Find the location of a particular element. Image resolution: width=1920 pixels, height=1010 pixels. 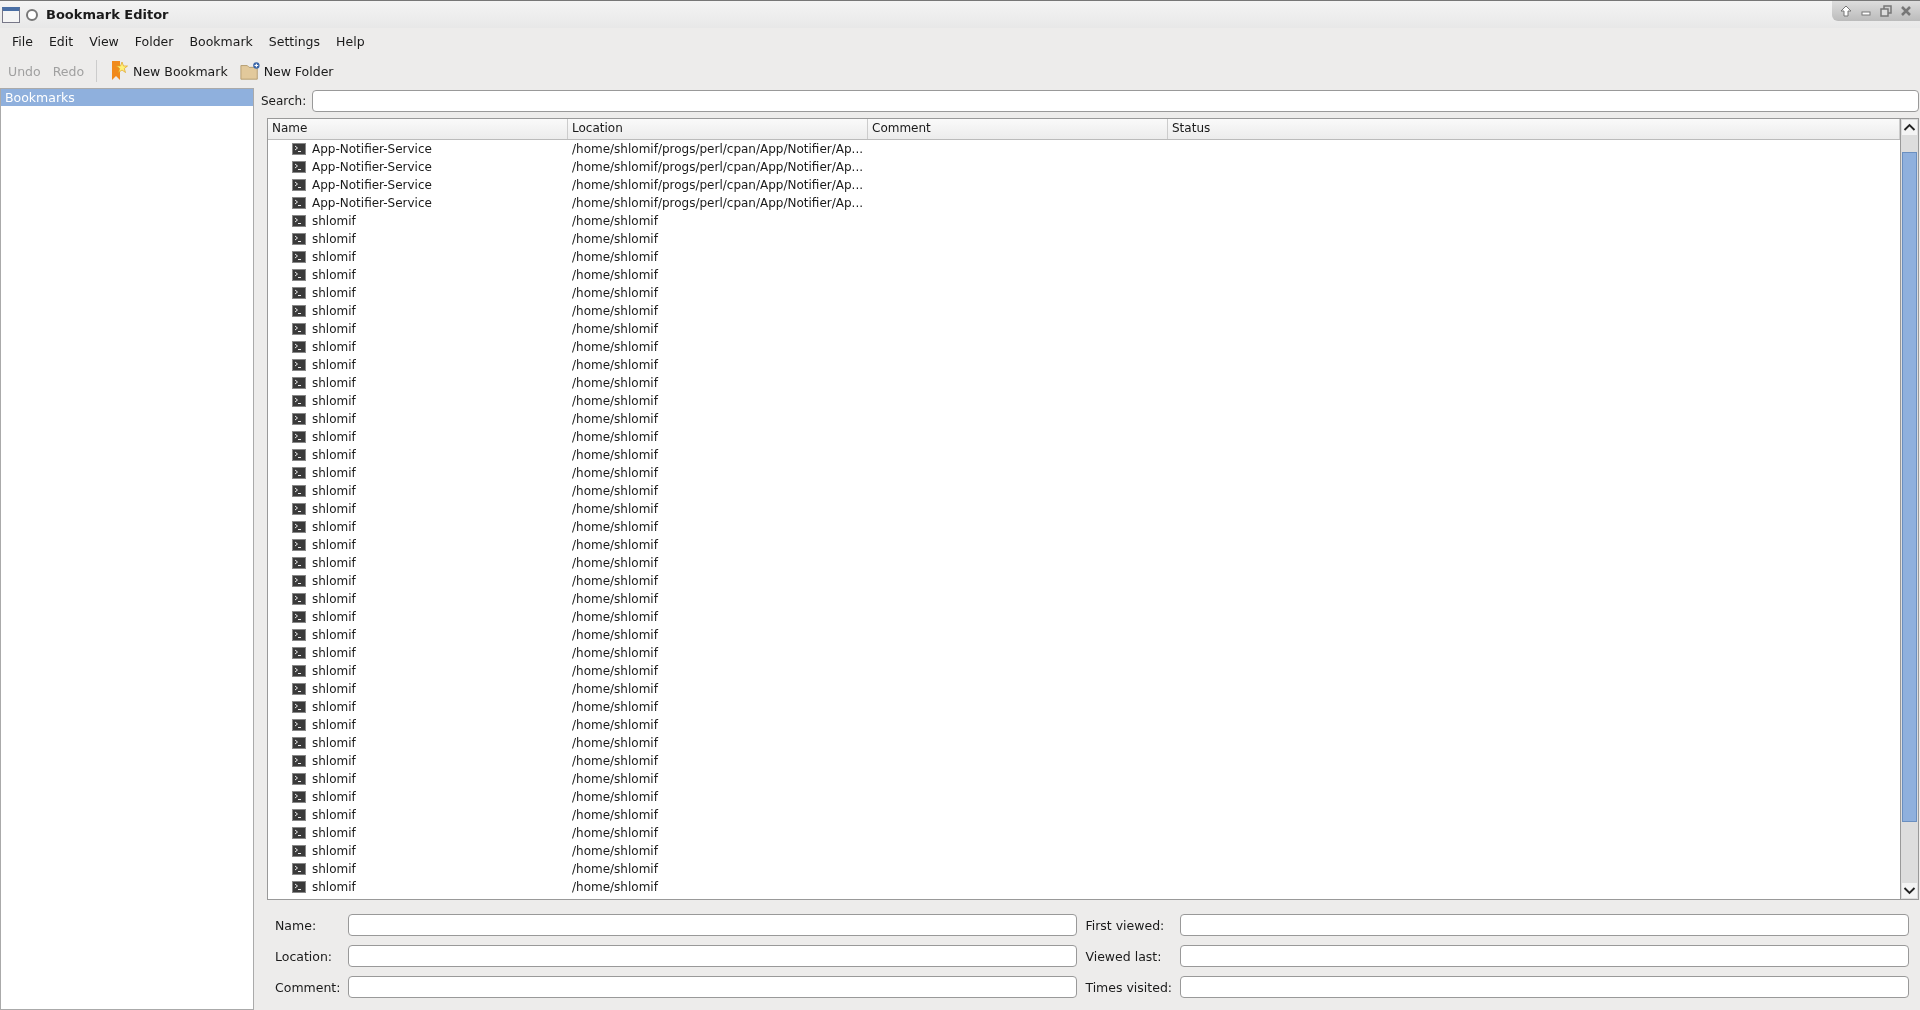

menu-item: File is located at coordinates (22, 41).